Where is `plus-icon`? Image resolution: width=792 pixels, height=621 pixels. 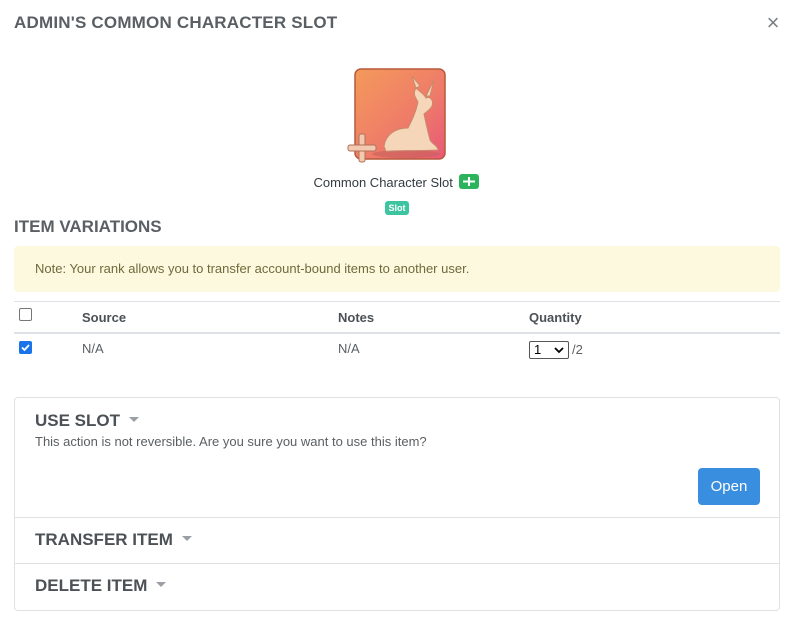
plus-icon is located at coordinates (468, 182).